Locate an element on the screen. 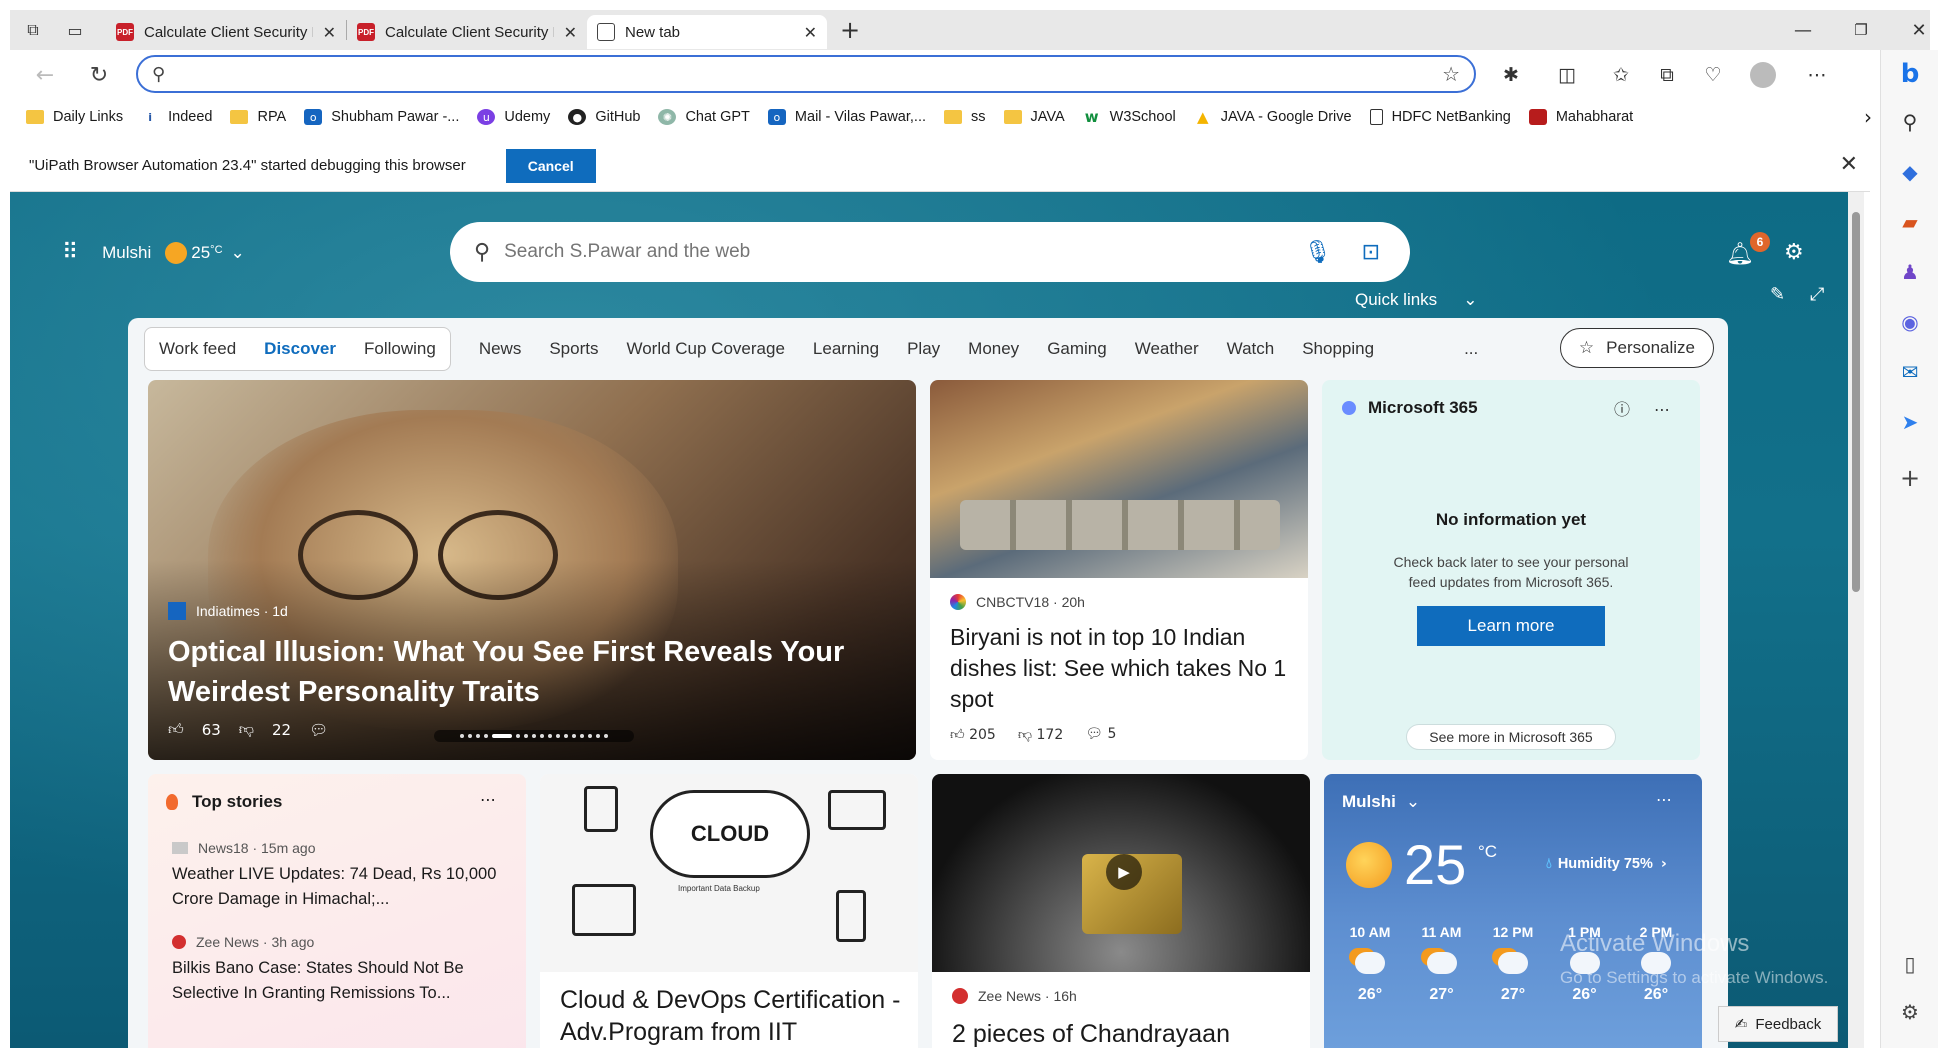  favorite-star-icon: ☆ is located at coordinates (1451, 74).